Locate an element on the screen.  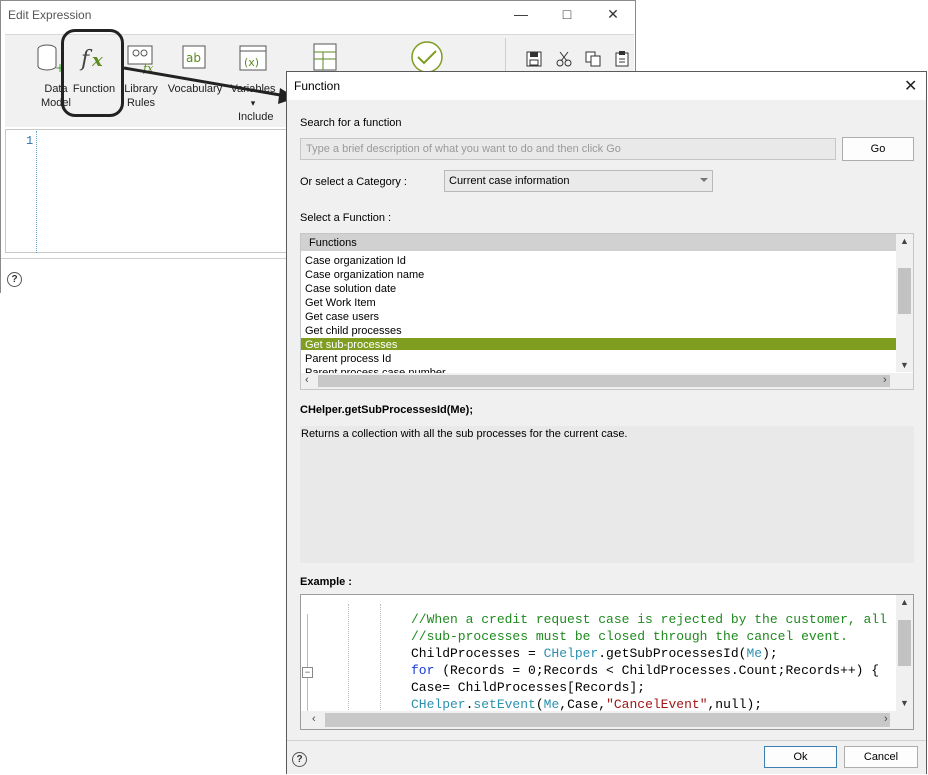
table-icon is located at coordinates (325, 57).